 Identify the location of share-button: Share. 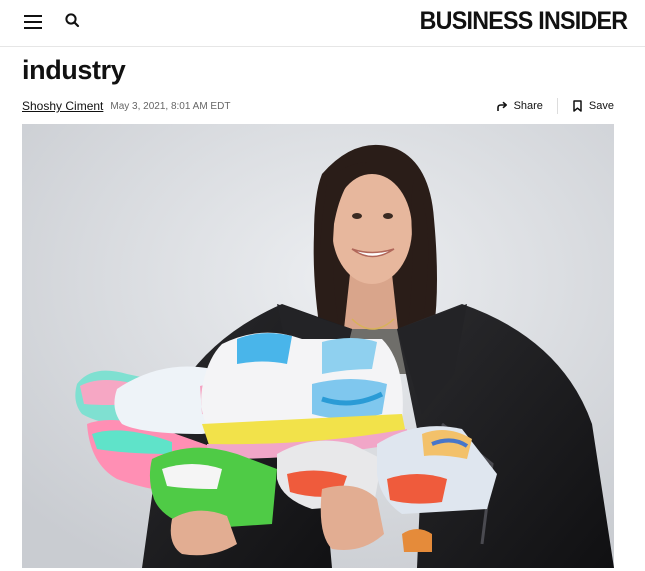
(519, 106).